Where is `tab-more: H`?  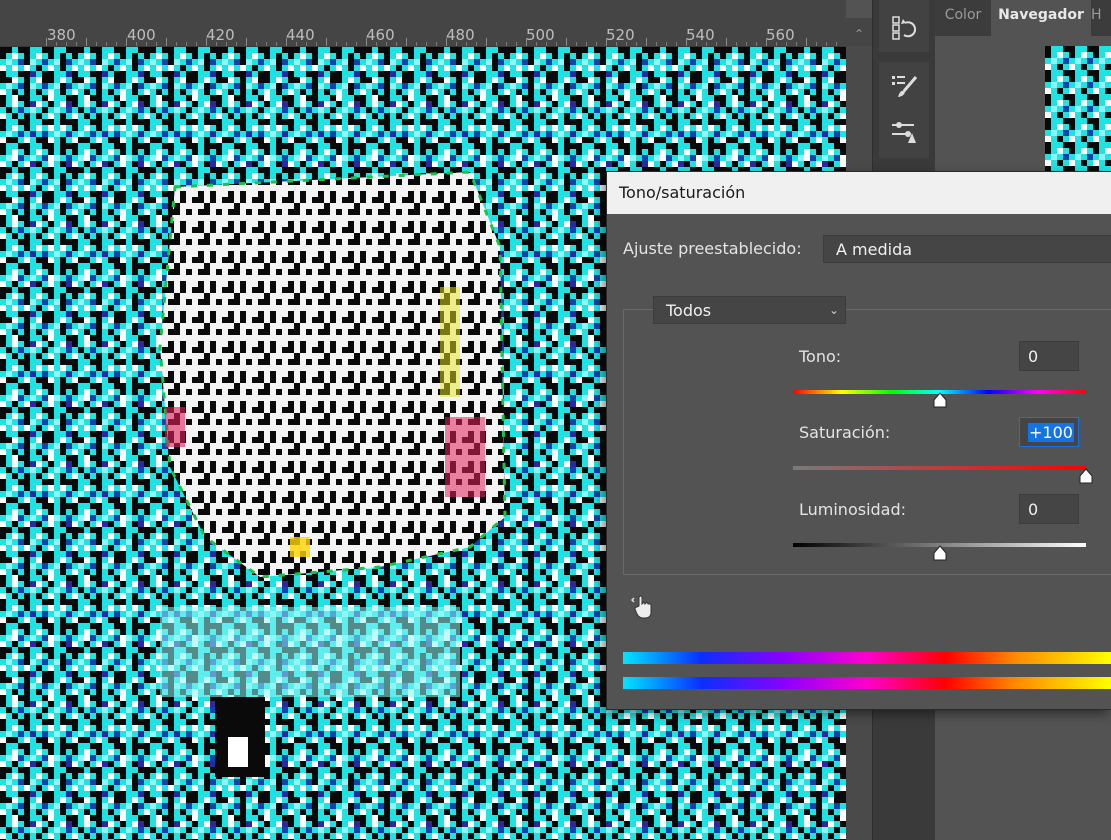
tab-more: H is located at coordinates (1101, 18).